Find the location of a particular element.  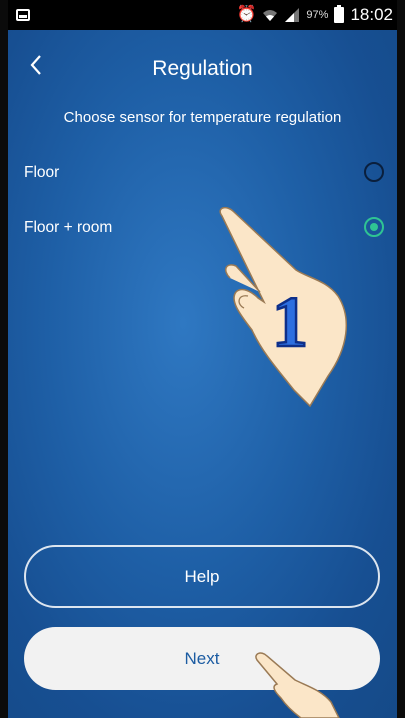

pointing-hand-icon is located at coordinates (297, 685).